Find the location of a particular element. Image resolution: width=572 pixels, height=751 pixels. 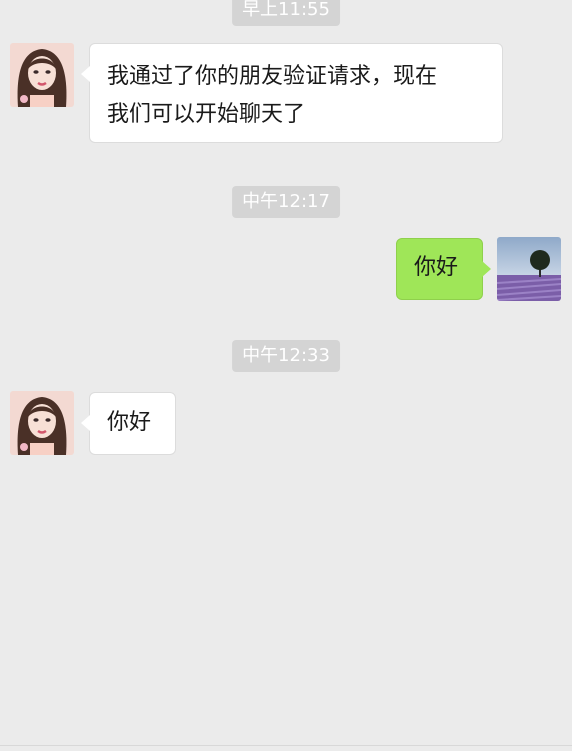

timestamp: 中午12:17 is located at coordinates (286, 202).